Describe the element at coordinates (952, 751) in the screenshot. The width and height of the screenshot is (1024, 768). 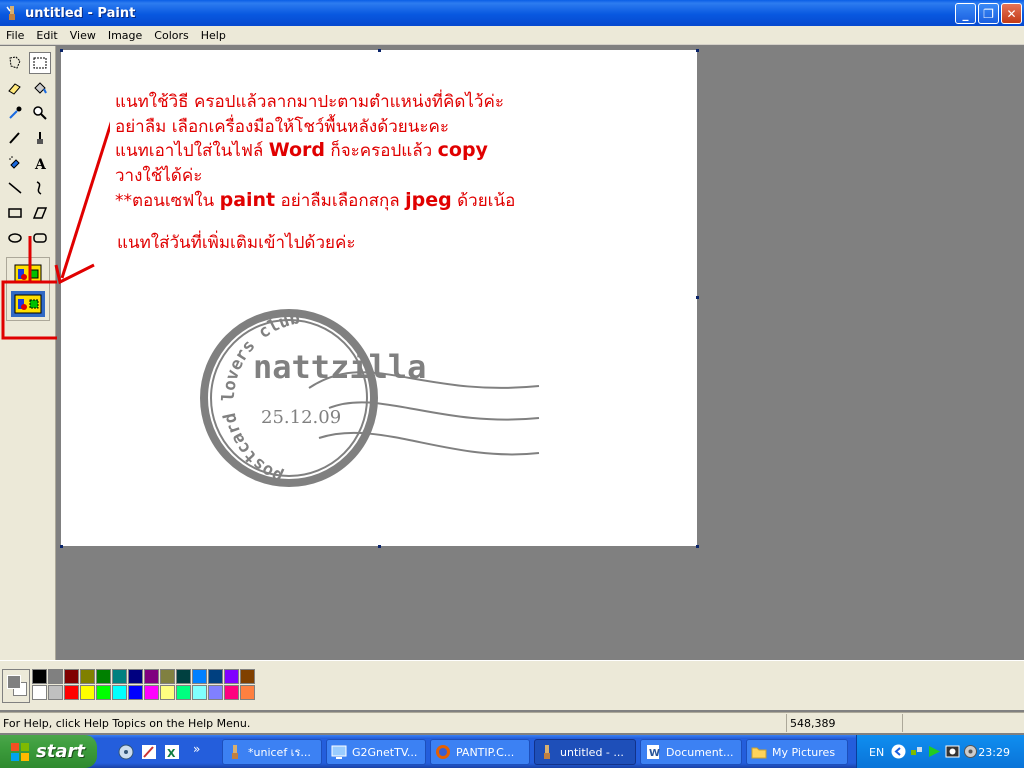
I see `tray-app-icon` at that location.